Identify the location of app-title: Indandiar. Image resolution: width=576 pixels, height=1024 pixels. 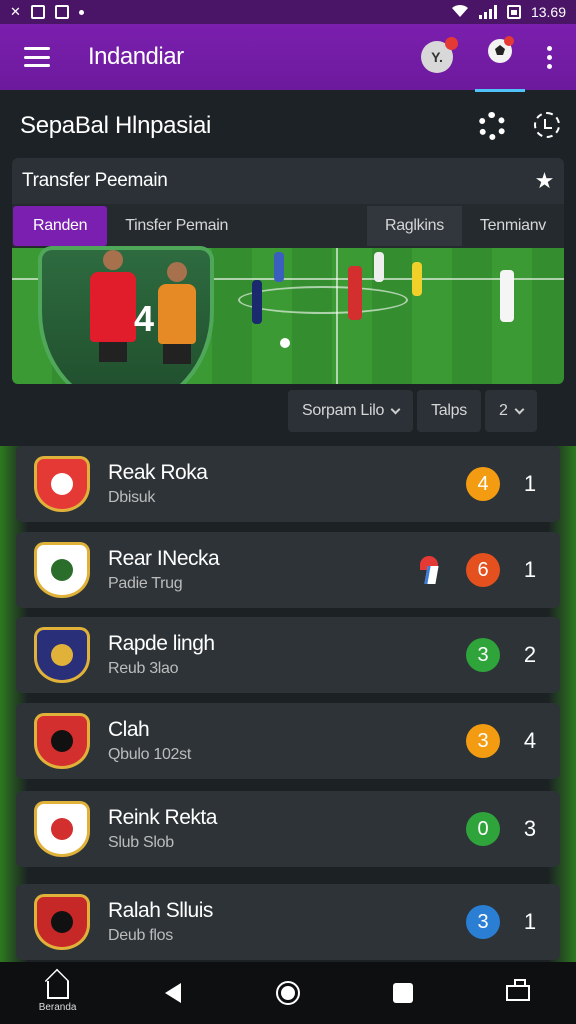
(136, 56).